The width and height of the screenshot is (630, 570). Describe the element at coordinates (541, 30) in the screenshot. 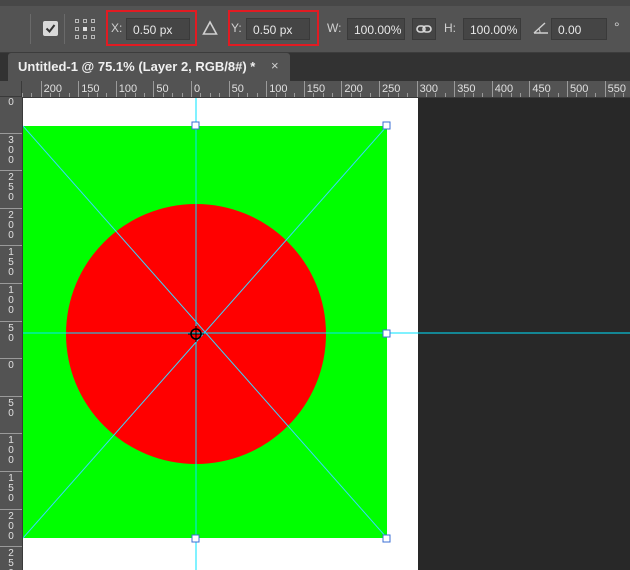

I see `angle-icon` at that location.